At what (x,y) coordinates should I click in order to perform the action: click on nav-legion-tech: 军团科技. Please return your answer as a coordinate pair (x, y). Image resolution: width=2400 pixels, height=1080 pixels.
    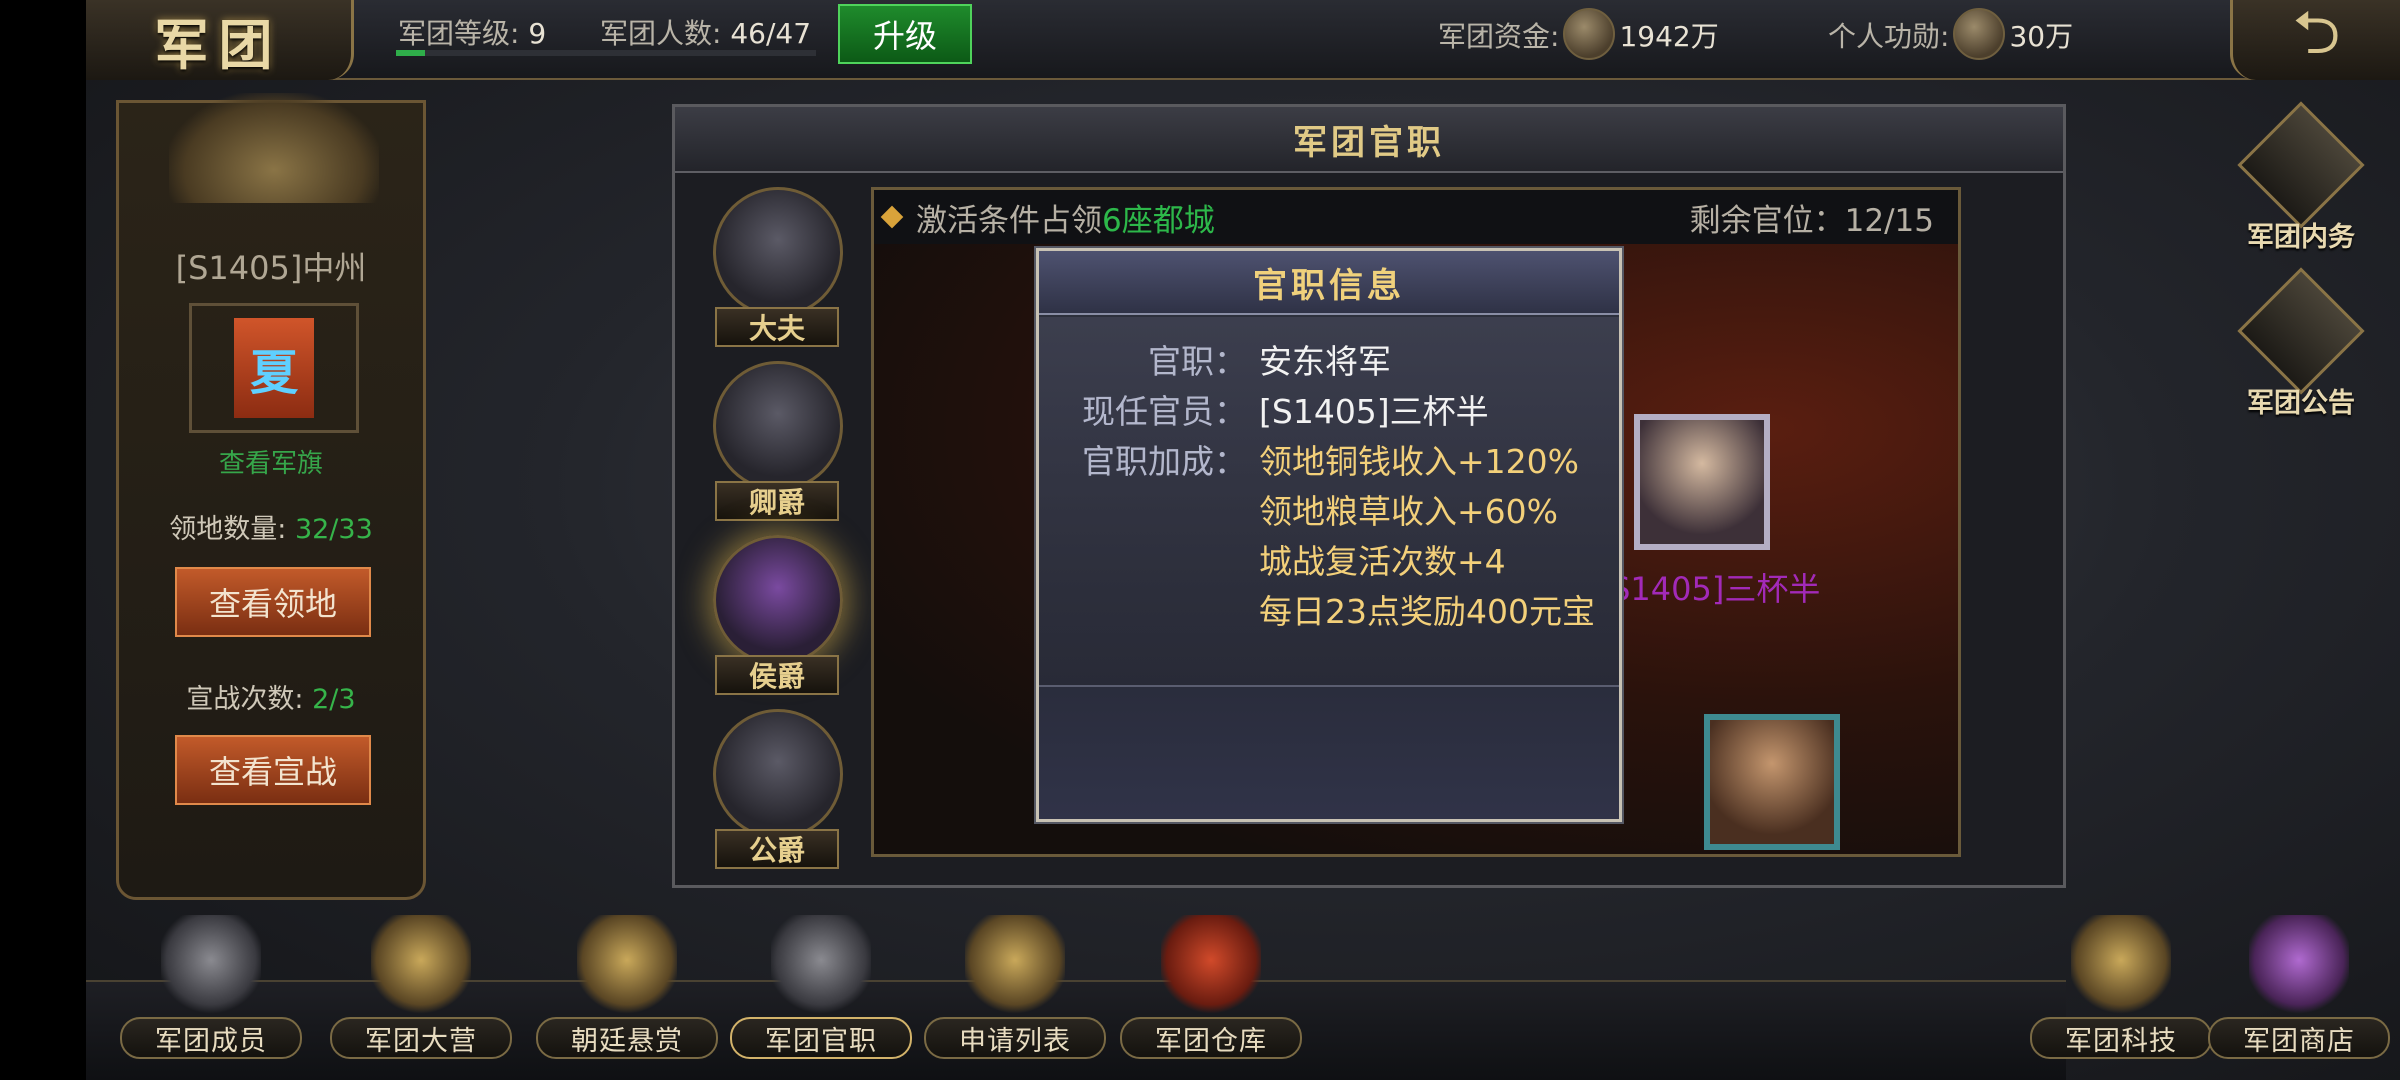
    Looking at the image, I should click on (2121, 995).